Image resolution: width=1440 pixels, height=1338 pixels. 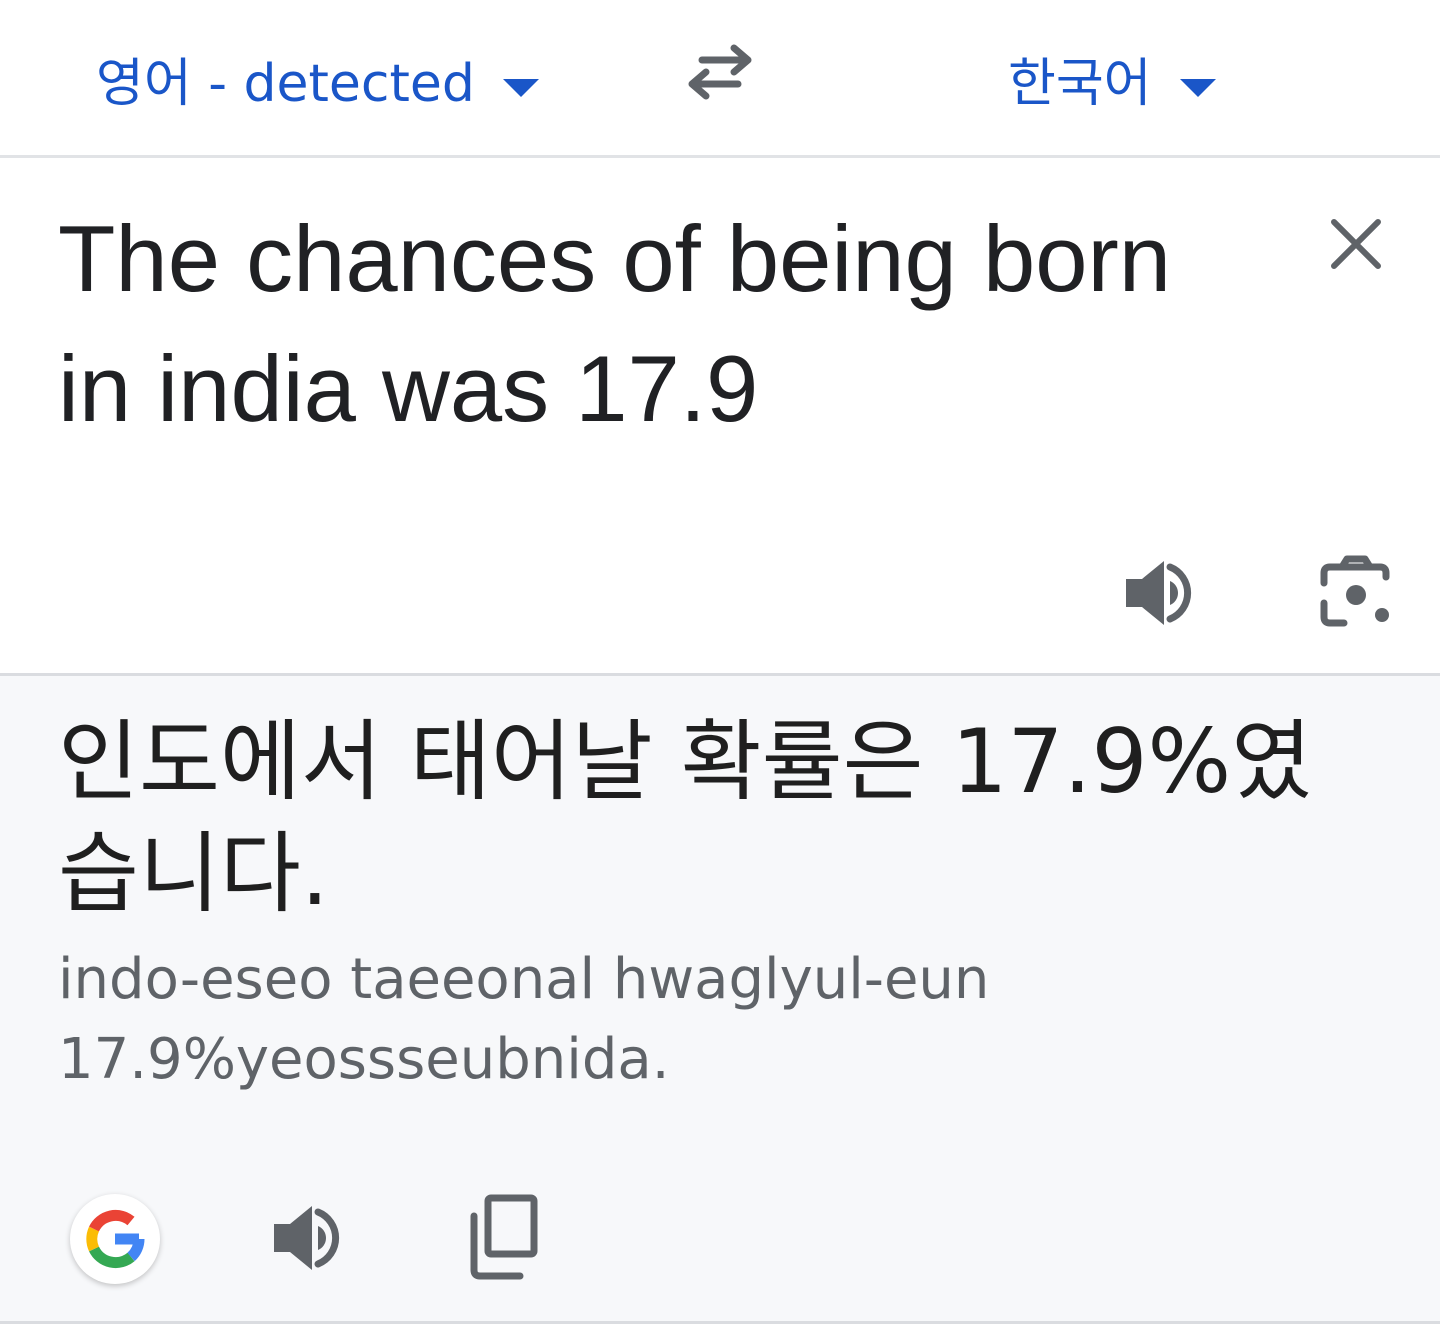 What do you see at coordinates (1080, 84) in the screenshot?
I see `target-language-label: 한국어` at bounding box center [1080, 84].